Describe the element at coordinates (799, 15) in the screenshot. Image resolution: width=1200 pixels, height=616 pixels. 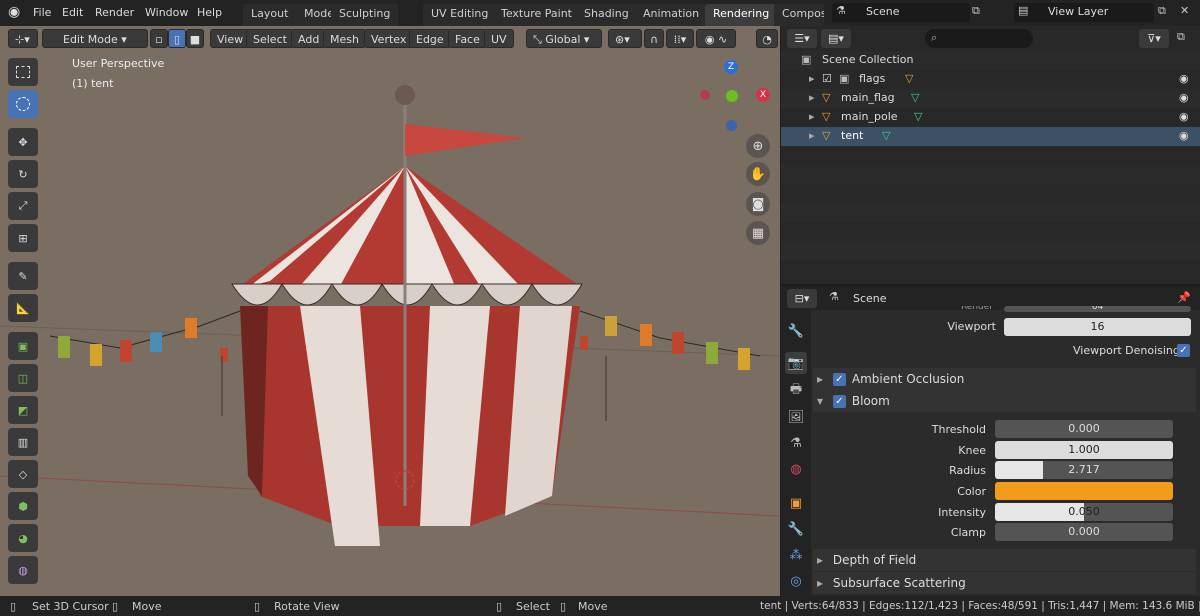
I see `tab-compositing: Compos` at that location.